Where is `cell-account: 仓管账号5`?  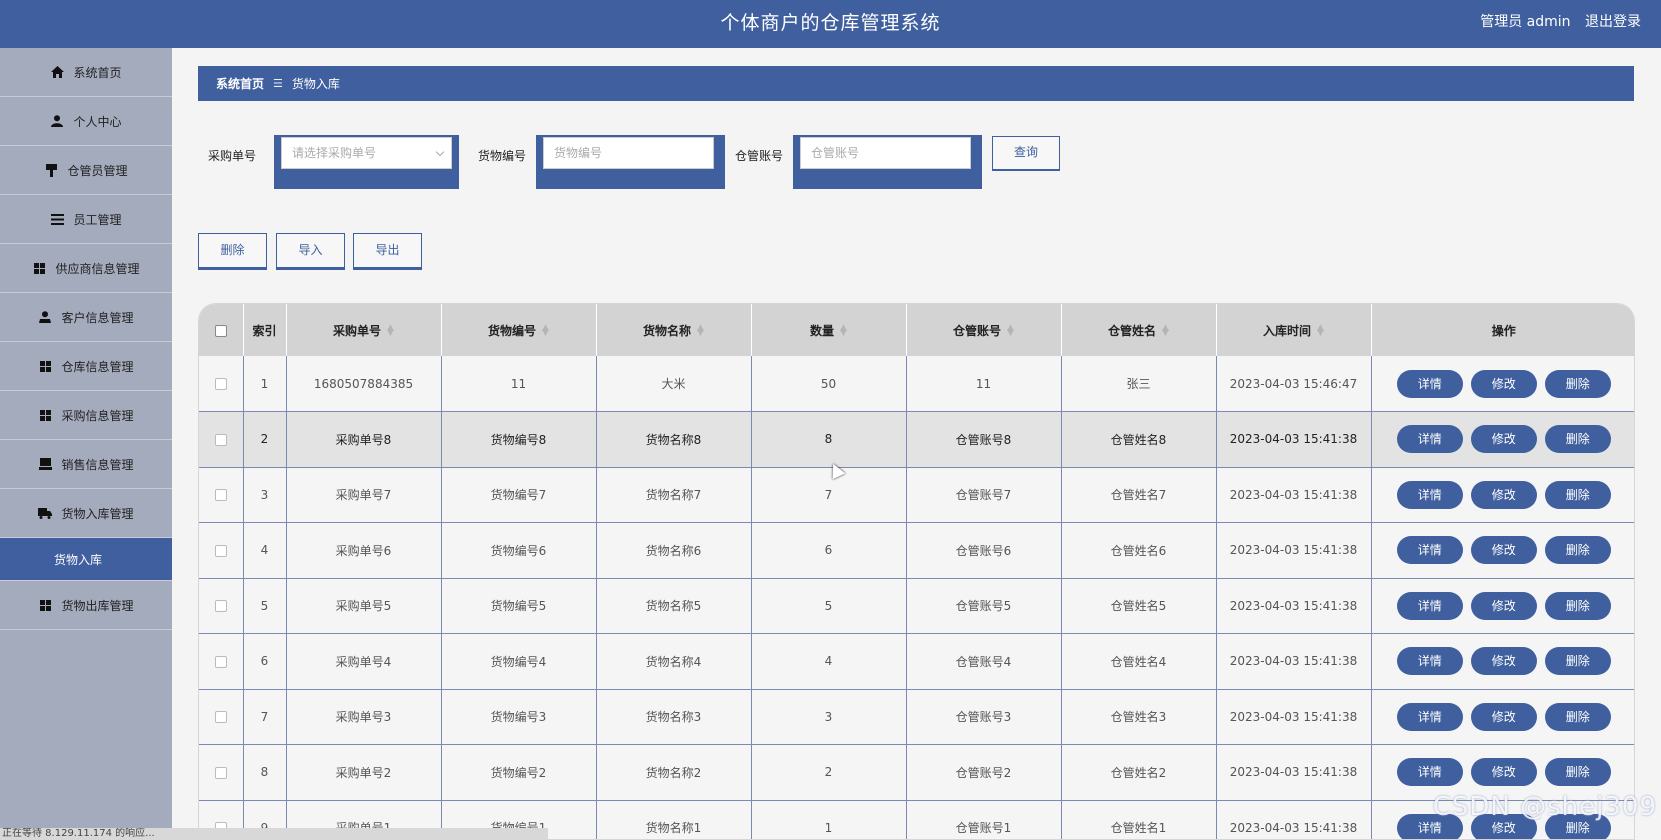 cell-account: 仓管账号5 is located at coordinates (984, 606).